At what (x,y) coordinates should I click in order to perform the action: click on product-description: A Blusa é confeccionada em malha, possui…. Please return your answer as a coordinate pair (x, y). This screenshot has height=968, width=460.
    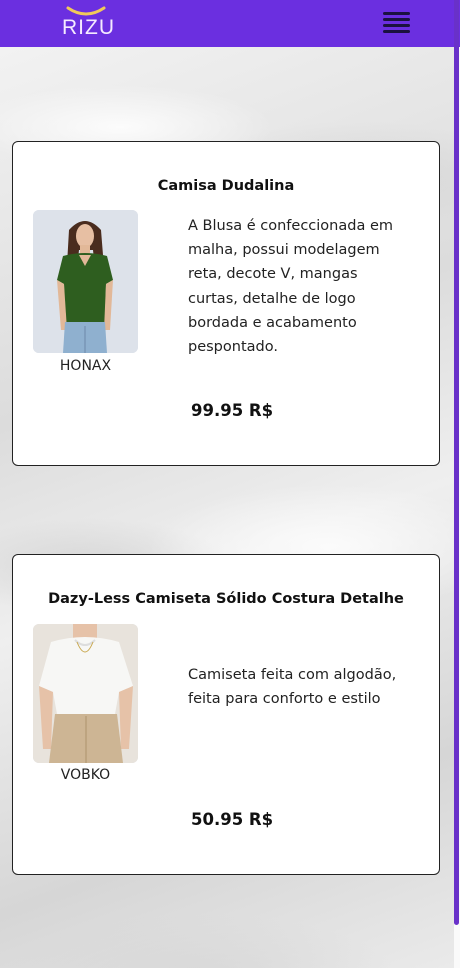
    Looking at the image, I should click on (290, 287).